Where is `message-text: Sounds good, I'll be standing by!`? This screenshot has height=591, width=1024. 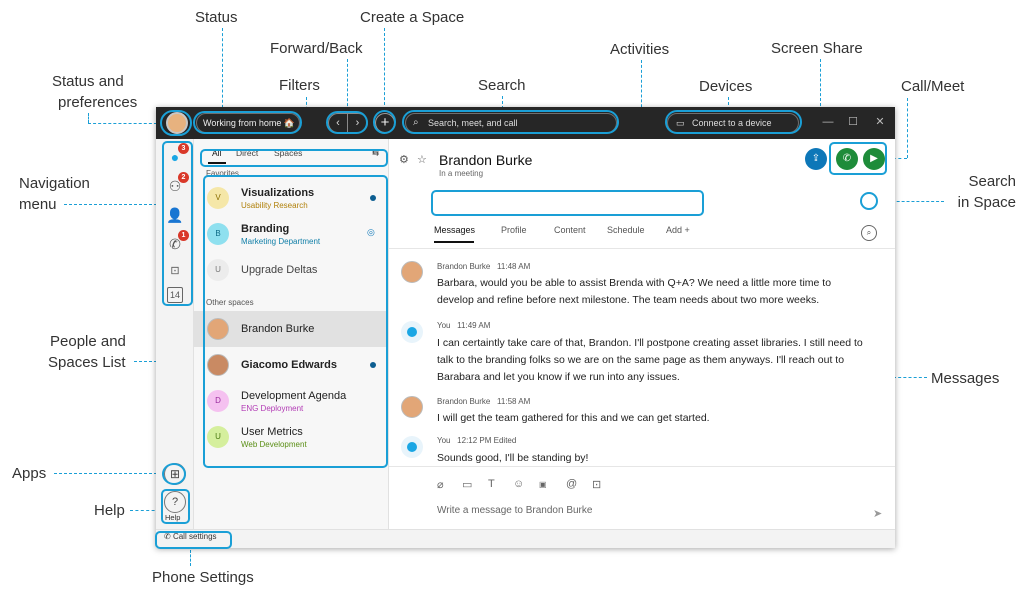 message-text: Sounds good, I'll be standing by! is located at coordinates (513, 458).